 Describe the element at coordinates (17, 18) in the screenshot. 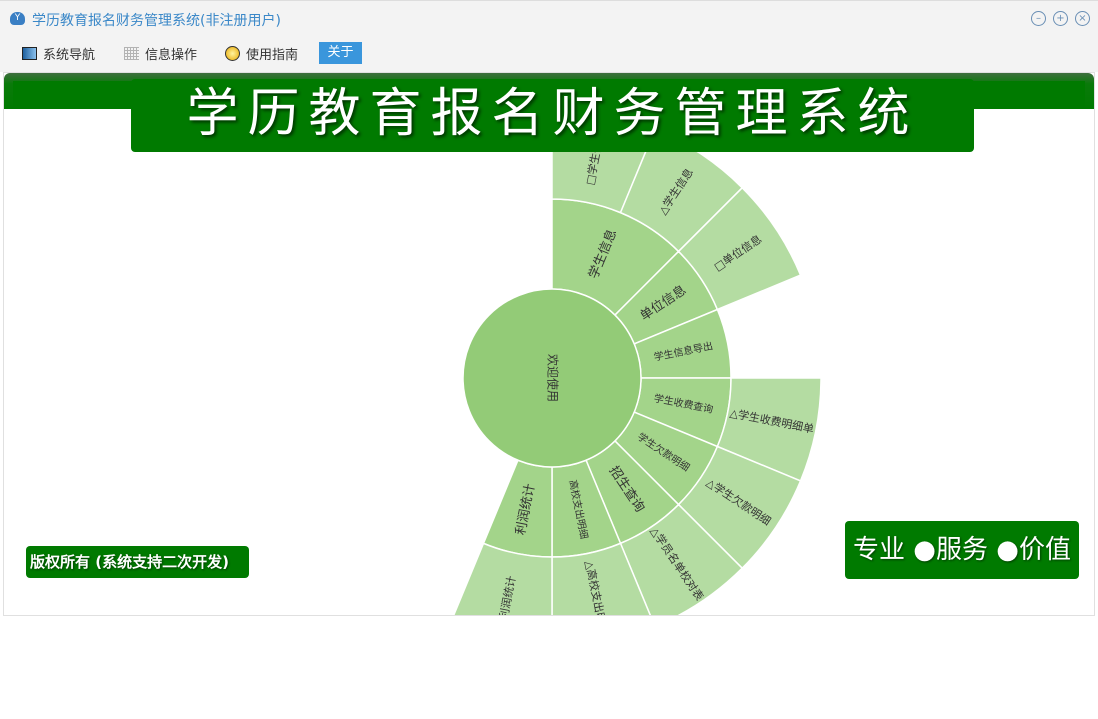

I see `app-logo-icon: Y` at that location.